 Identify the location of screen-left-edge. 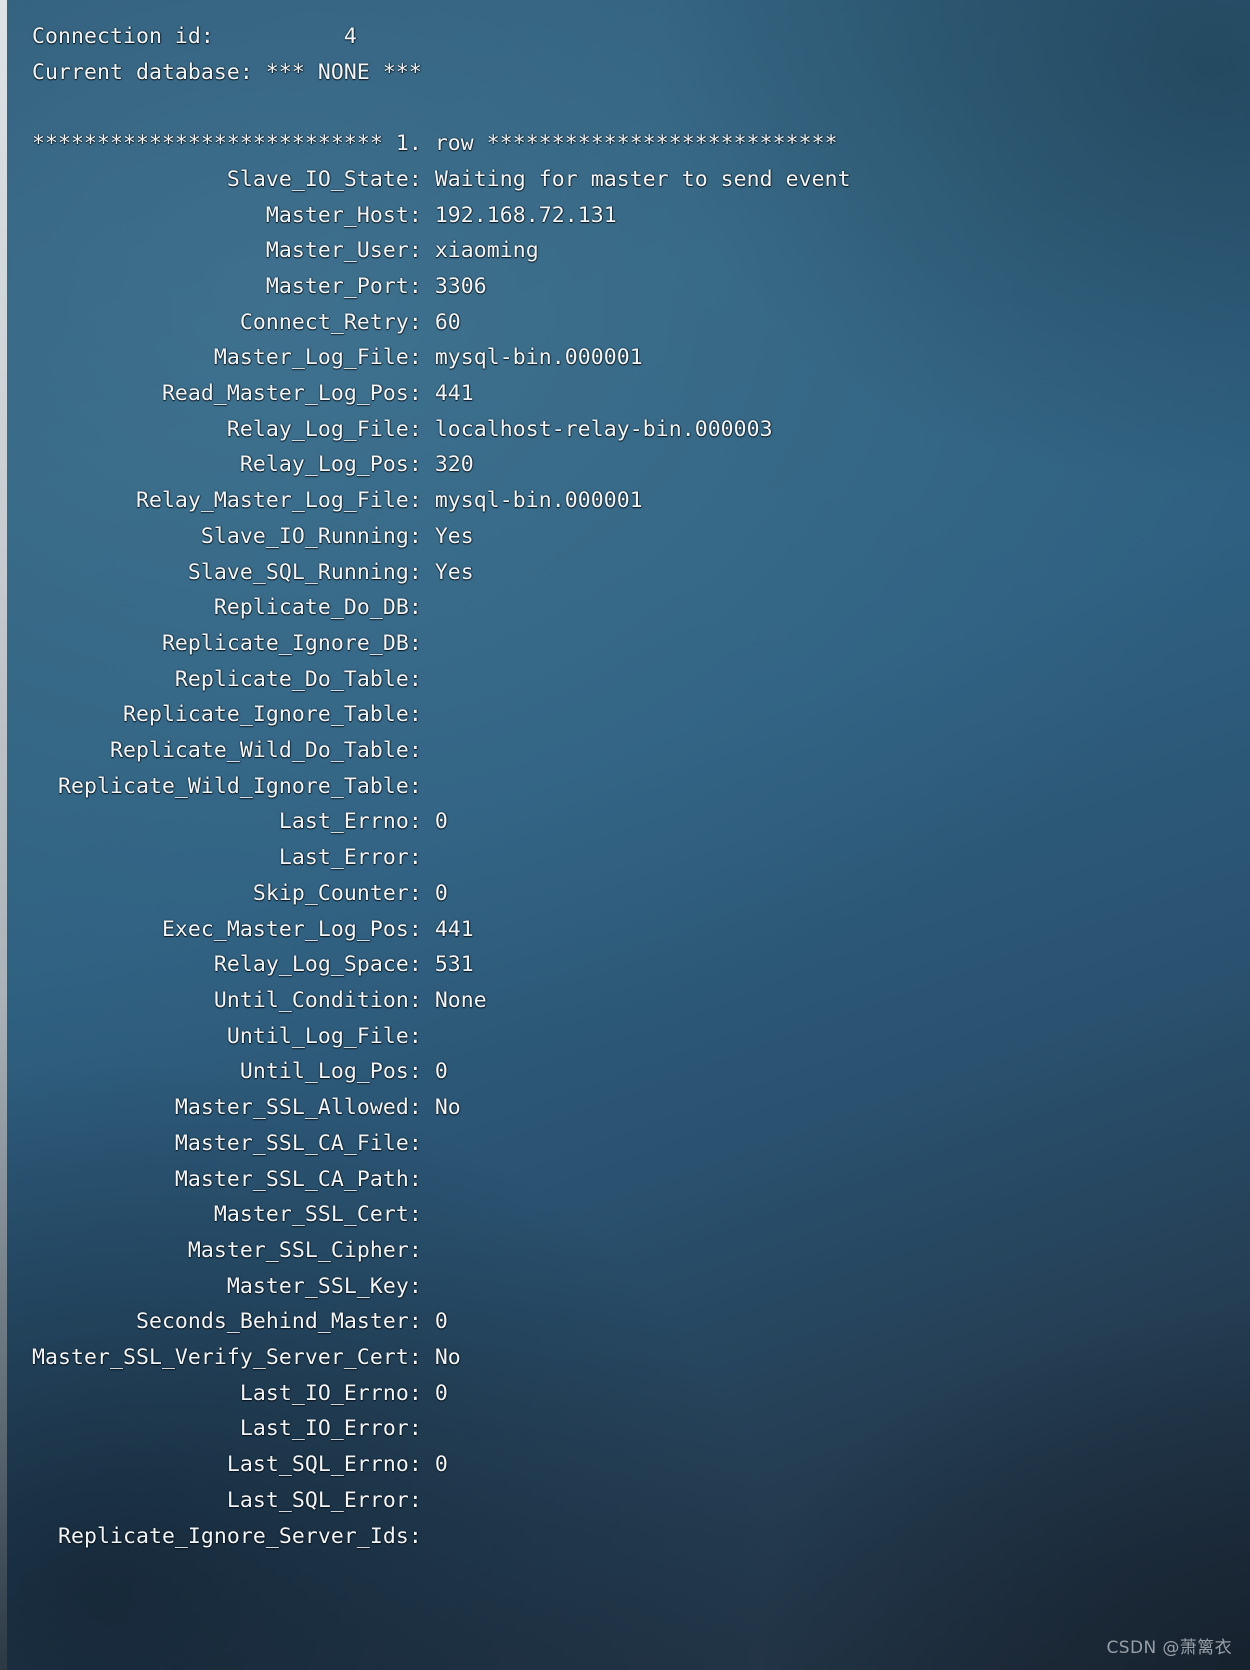
(3, 835).